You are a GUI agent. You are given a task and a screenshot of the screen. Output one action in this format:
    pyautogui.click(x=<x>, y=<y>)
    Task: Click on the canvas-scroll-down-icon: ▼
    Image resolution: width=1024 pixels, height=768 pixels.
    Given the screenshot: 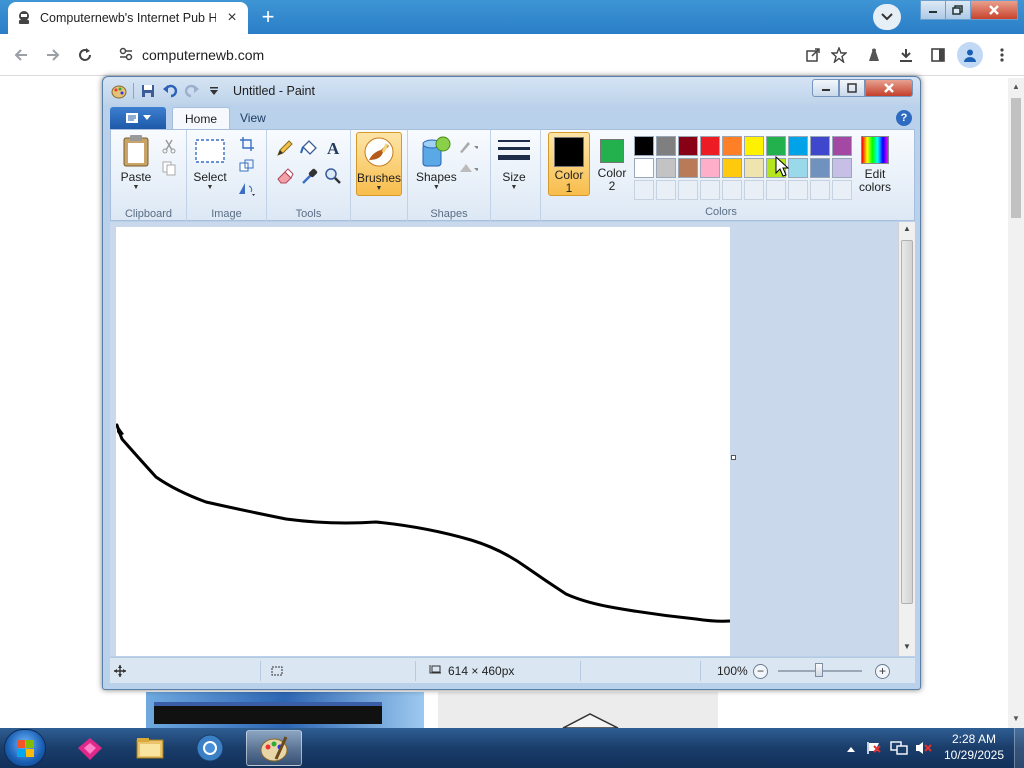 What is the action you would take?
    pyautogui.click(x=907, y=646)
    